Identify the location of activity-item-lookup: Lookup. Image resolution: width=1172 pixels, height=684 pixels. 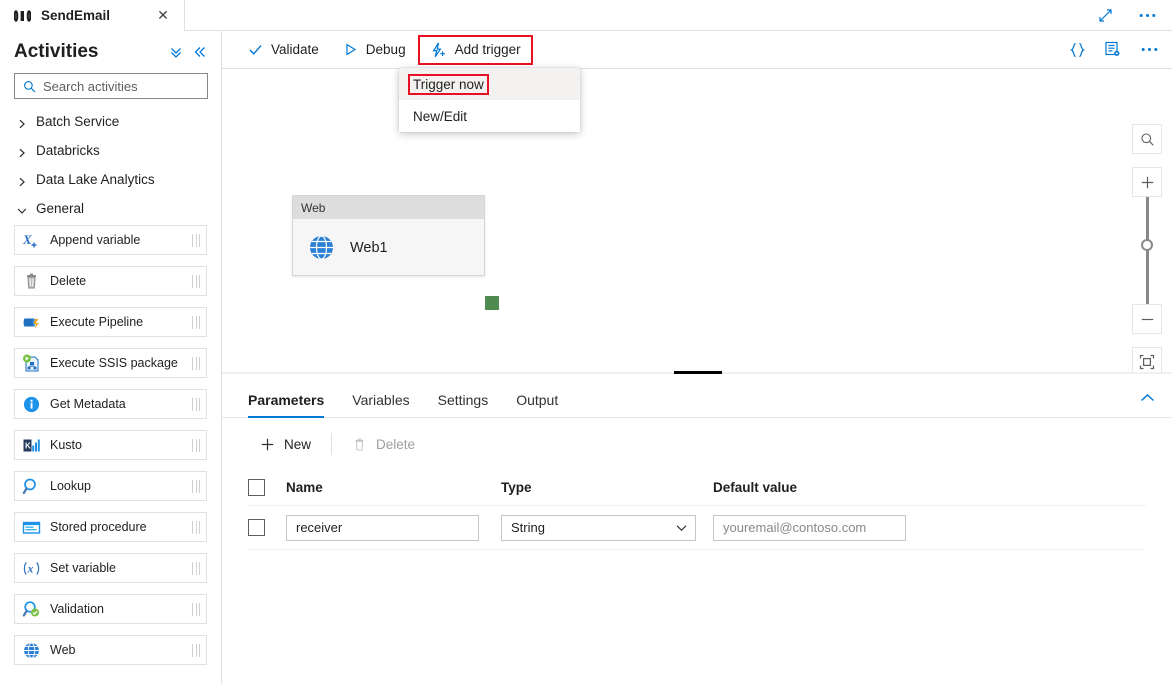
(110, 486).